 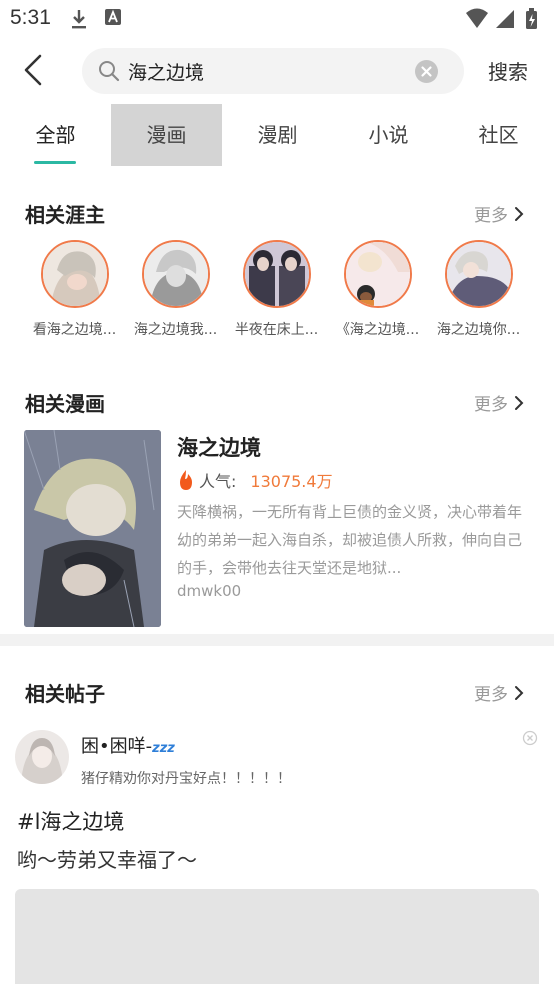 What do you see at coordinates (218, 481) in the screenshot?
I see `popularity-label: 人气:` at bounding box center [218, 481].